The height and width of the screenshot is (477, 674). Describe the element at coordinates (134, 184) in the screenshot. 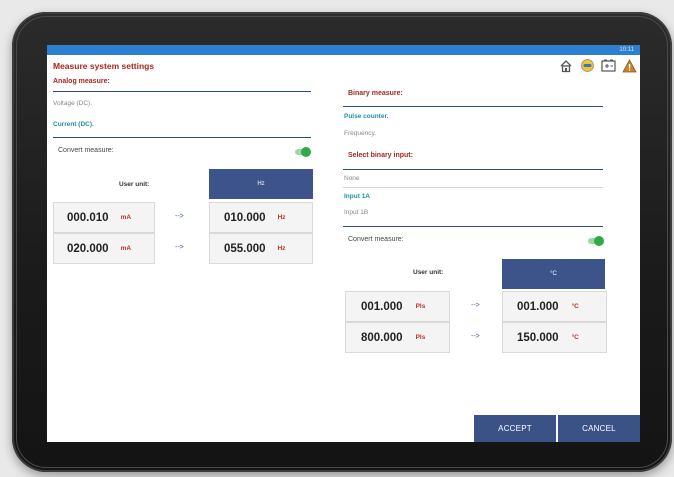

I see `user-unit-label: User unit:` at that location.